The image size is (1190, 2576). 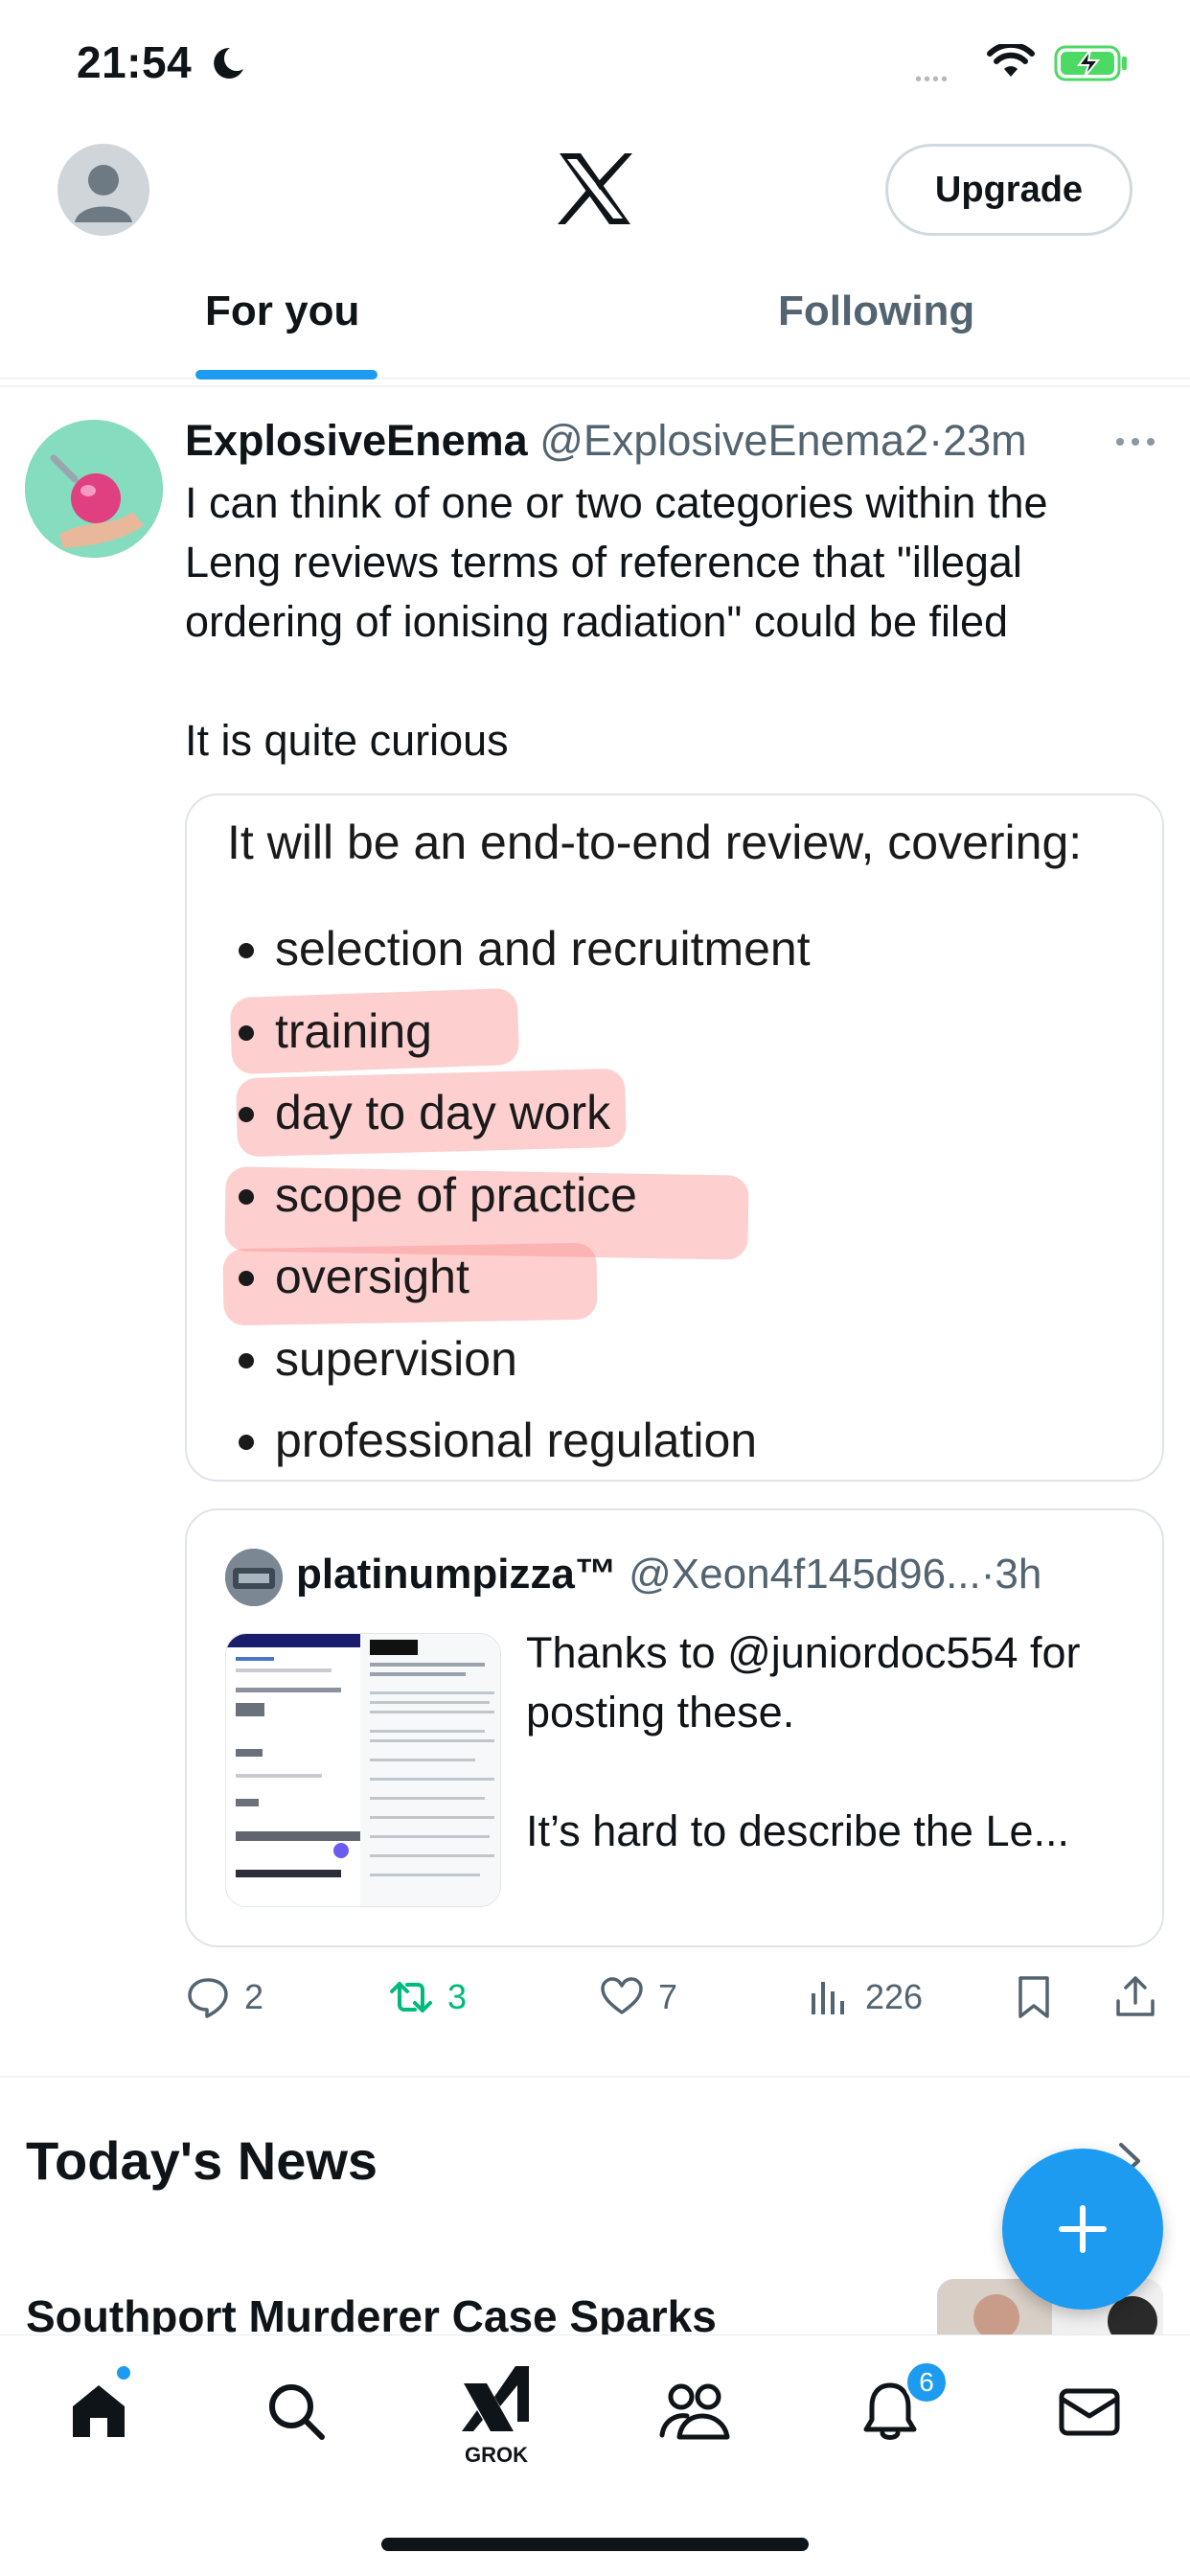 What do you see at coordinates (254, 1997) in the screenshot?
I see `reply-count: 2` at bounding box center [254, 1997].